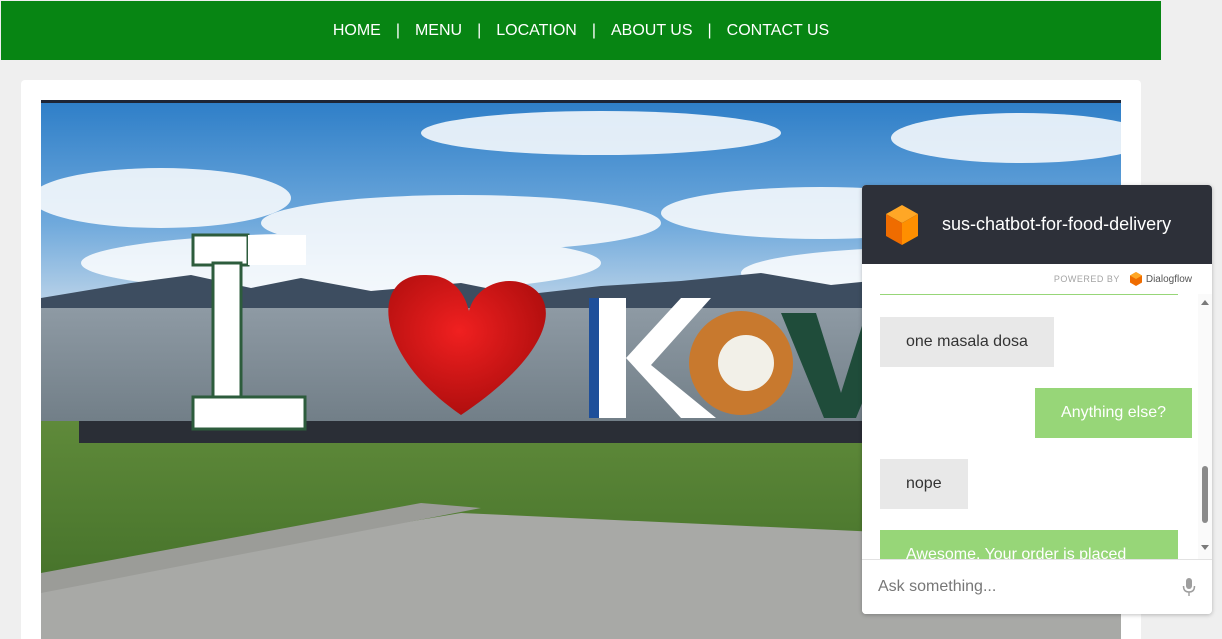 This screenshot has height=639, width=1222. I want to click on bot-message: Anything else?, so click(1113, 413).